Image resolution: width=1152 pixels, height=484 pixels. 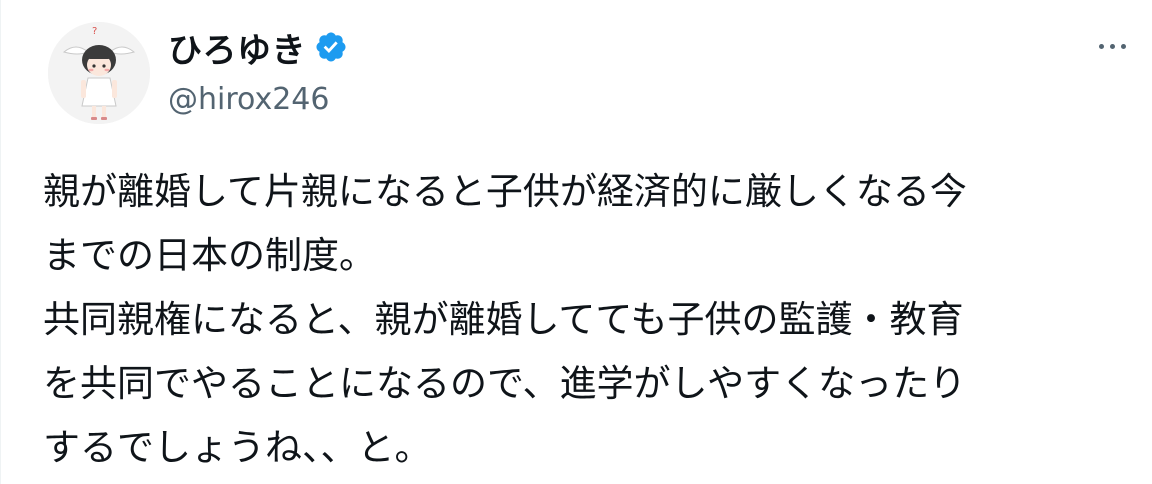 I want to click on tweet-text-line: 親が離婚して片親になると子供が経済的に厳しくなる今, so click(x=505, y=191).